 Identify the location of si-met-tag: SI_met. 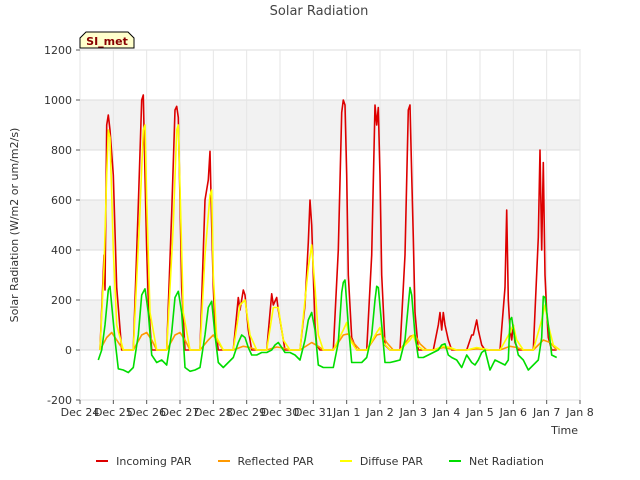
(107, 40).